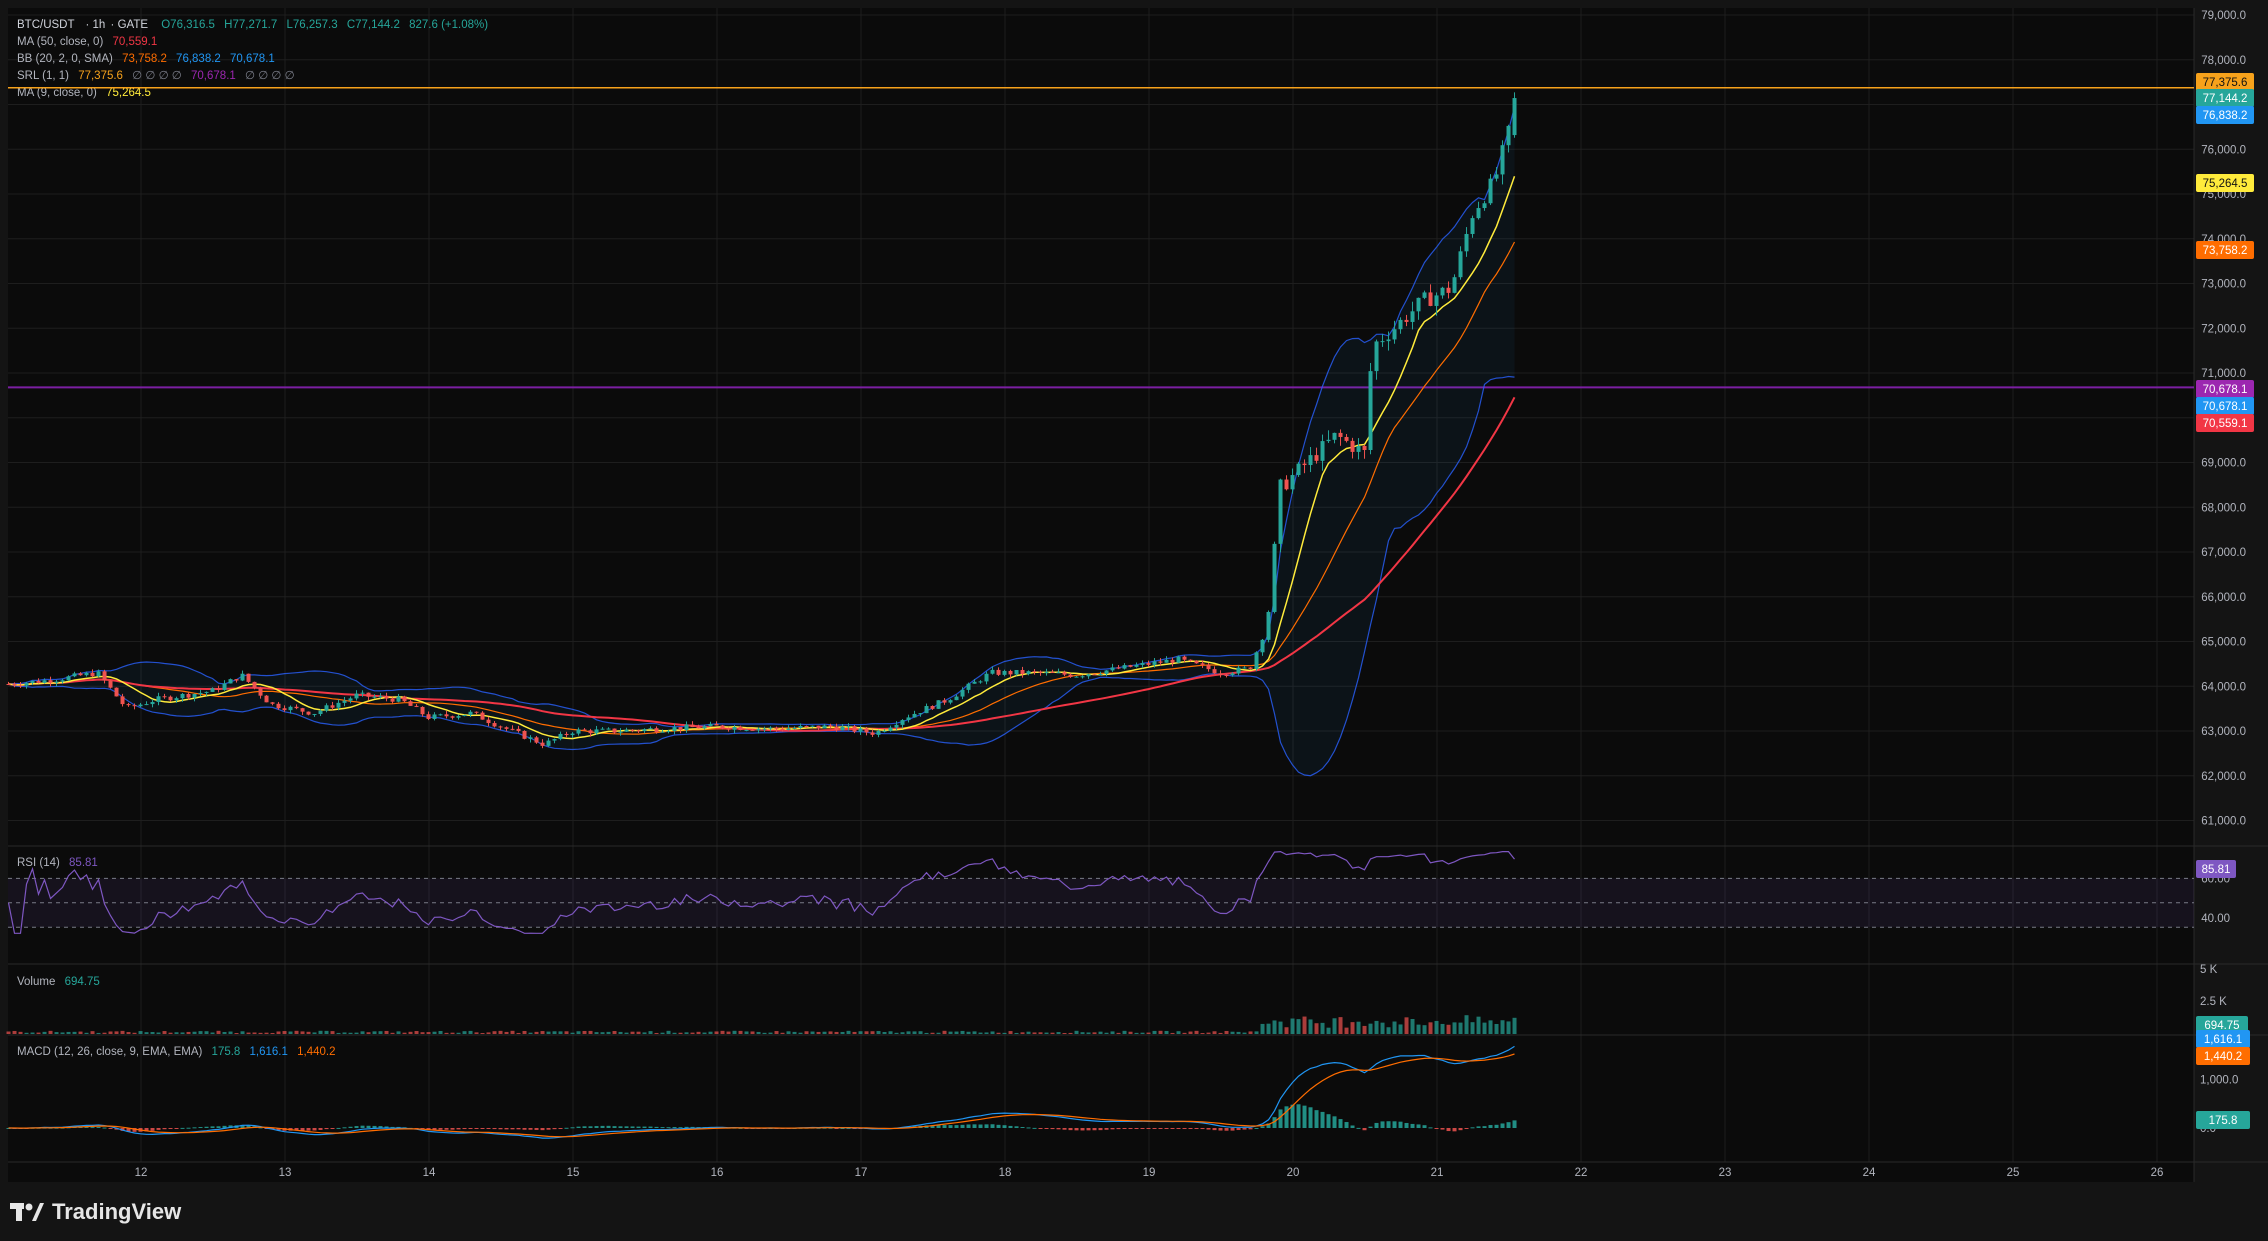 The height and width of the screenshot is (1241, 2268). I want to click on time-tick-label: 18, so click(1005, 1173).